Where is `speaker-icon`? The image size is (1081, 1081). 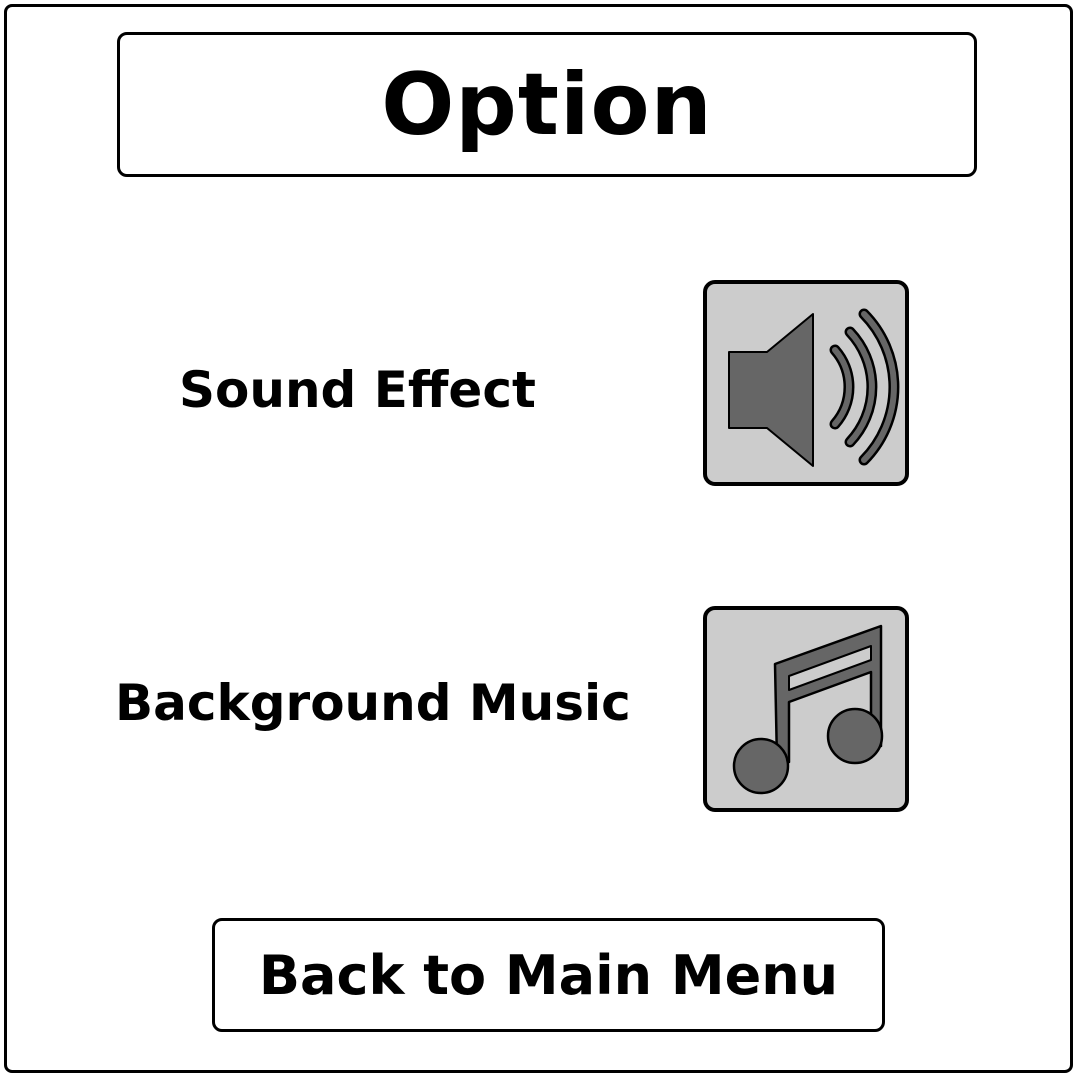 speaker-icon is located at coordinates (814, 387).